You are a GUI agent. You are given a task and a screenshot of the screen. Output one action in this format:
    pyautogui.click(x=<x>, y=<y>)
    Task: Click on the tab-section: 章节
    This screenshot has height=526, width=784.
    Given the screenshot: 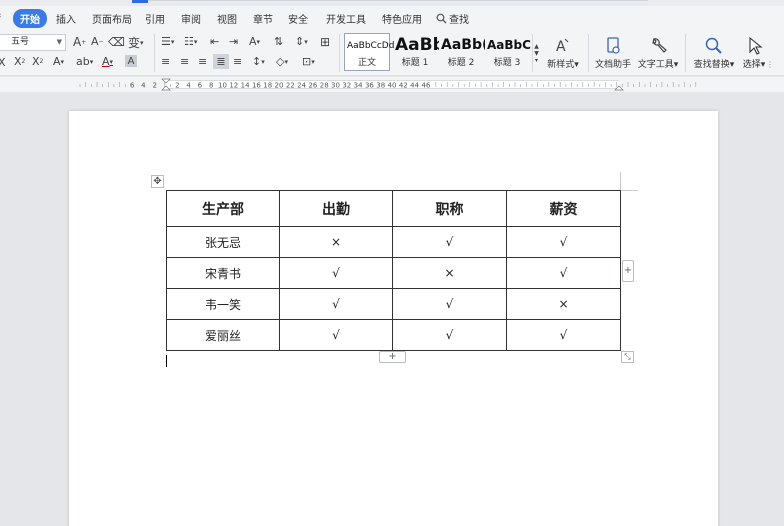 What is the action you would take?
    pyautogui.click(x=263, y=18)
    